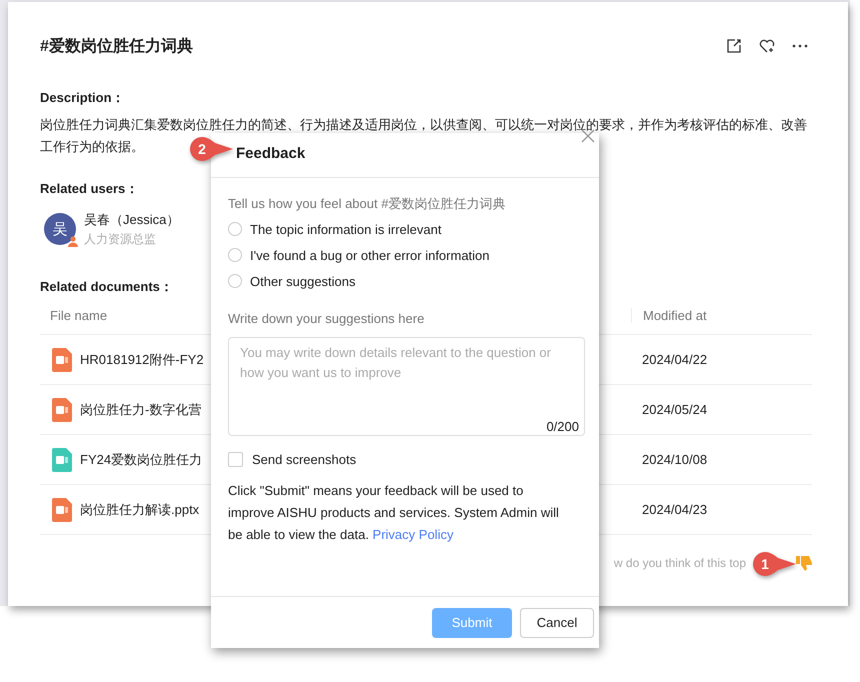 Image resolution: width=860 pixels, height=682 pixels. I want to click on dialog-title: Feedback, so click(271, 153).